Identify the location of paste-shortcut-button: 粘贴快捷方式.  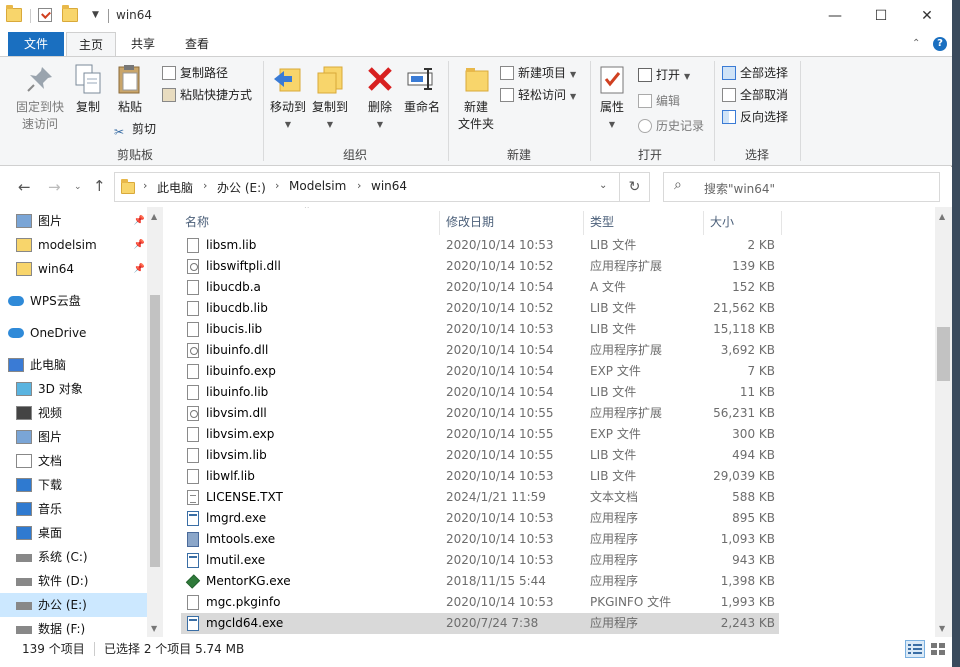
(207, 95).